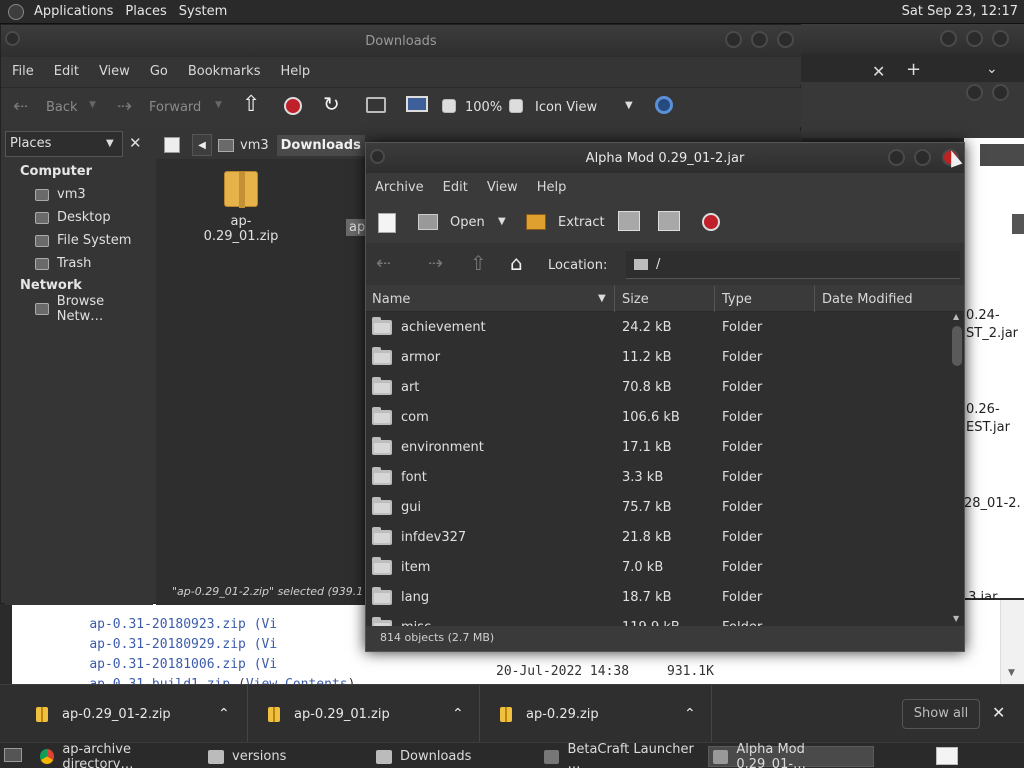 The image size is (1024, 768). Describe the element at coordinates (478, 263) in the screenshot. I see `up-arrow-icon: ⇧` at that location.